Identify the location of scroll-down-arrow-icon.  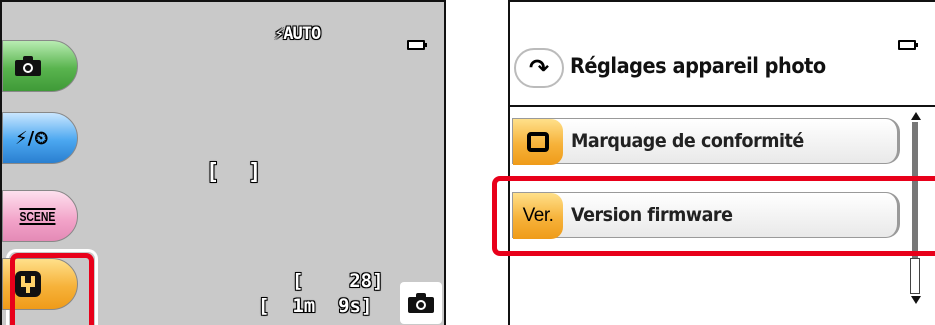
(916, 300).